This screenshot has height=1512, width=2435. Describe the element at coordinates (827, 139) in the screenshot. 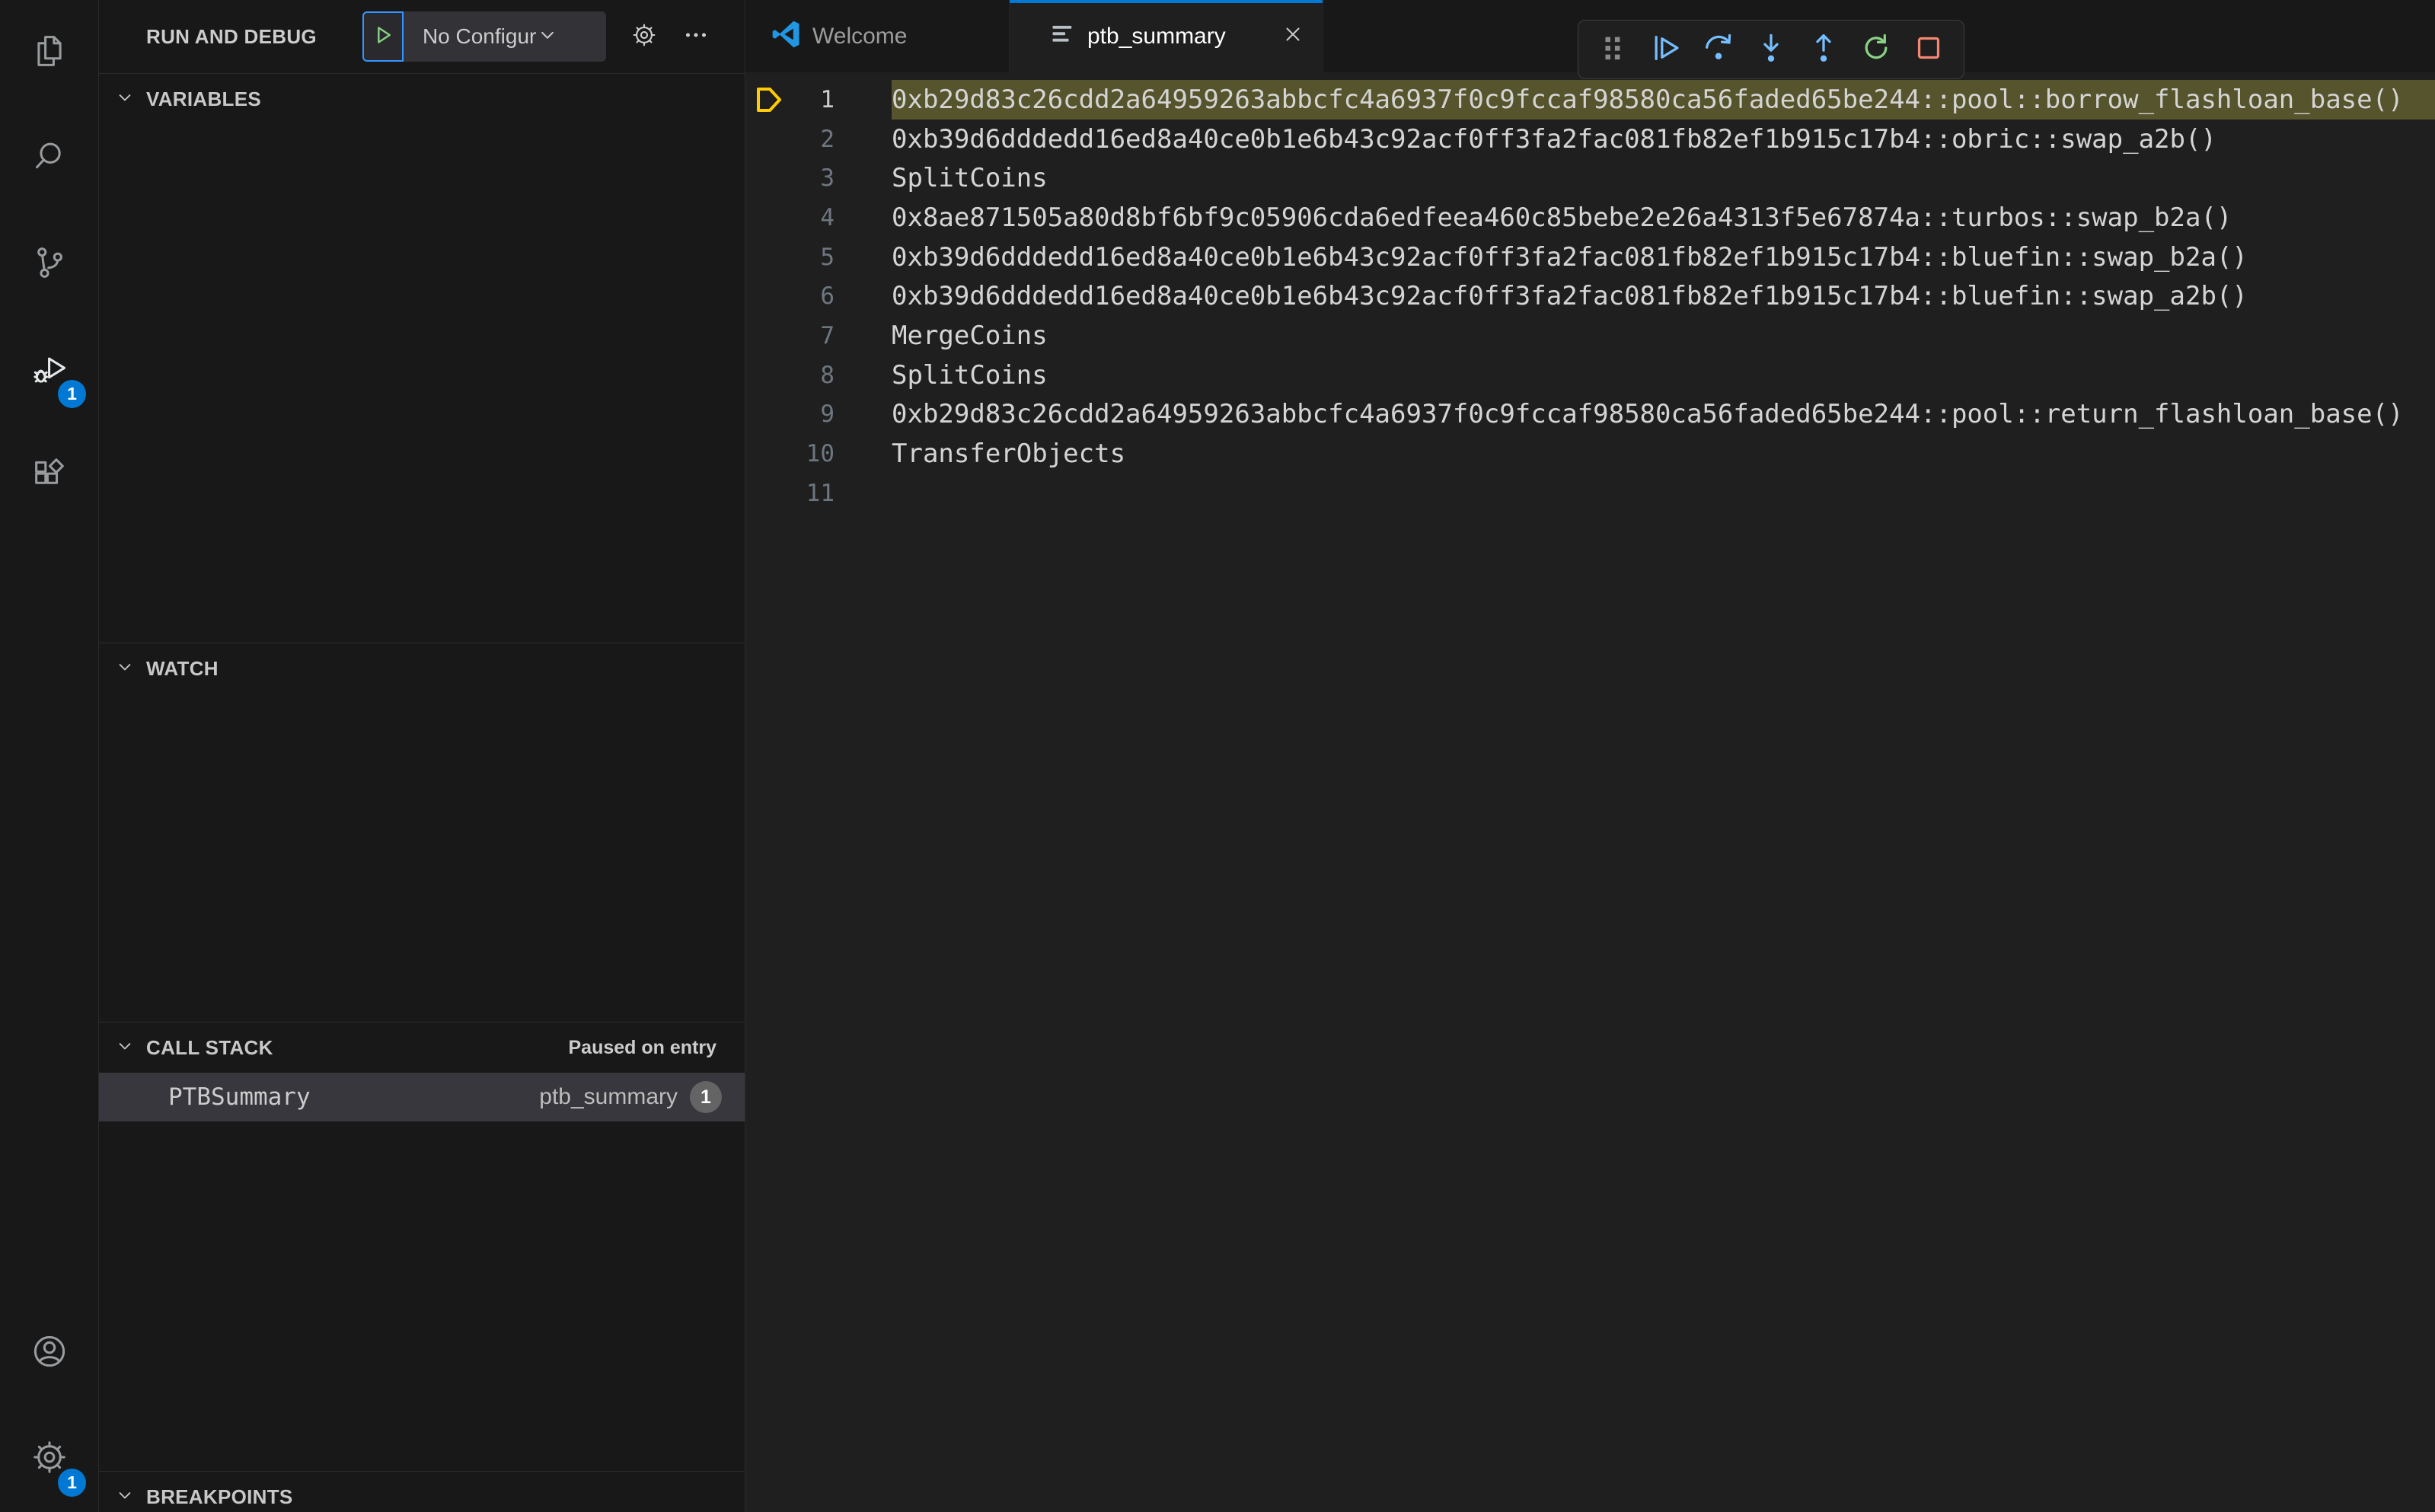

I see `line-number: 2` at that location.